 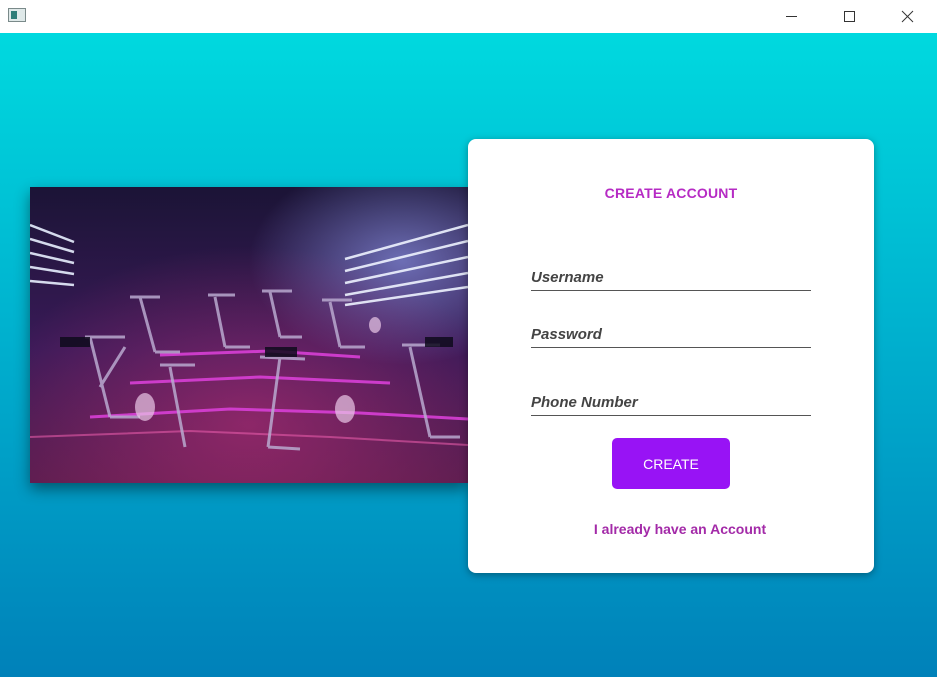 I want to click on password-field, so click(x=671, y=333).